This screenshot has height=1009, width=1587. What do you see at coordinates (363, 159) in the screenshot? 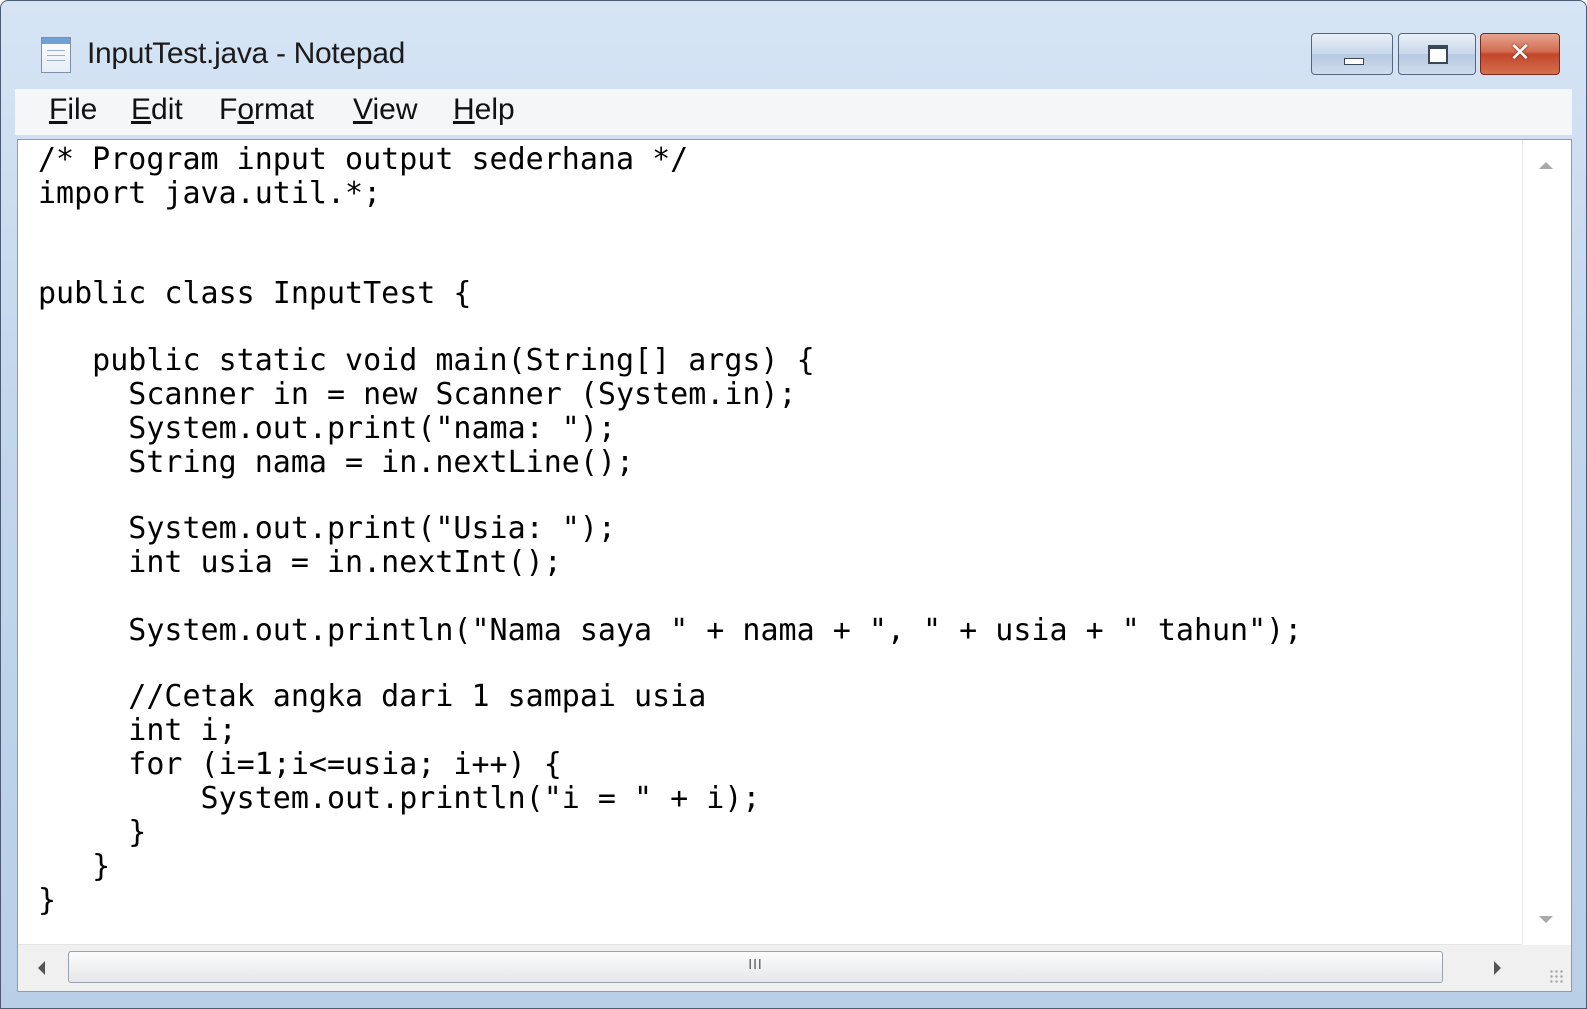
I see `code-line: /* Program input output sederhana */` at bounding box center [363, 159].